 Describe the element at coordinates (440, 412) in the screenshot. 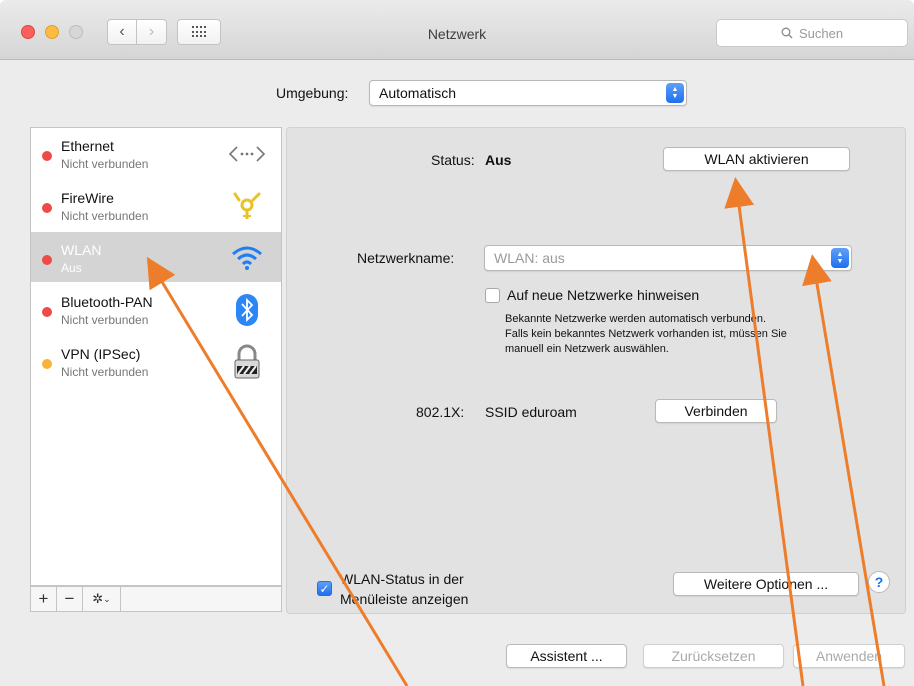

I see `dot1x-label: 802.1X:` at that location.